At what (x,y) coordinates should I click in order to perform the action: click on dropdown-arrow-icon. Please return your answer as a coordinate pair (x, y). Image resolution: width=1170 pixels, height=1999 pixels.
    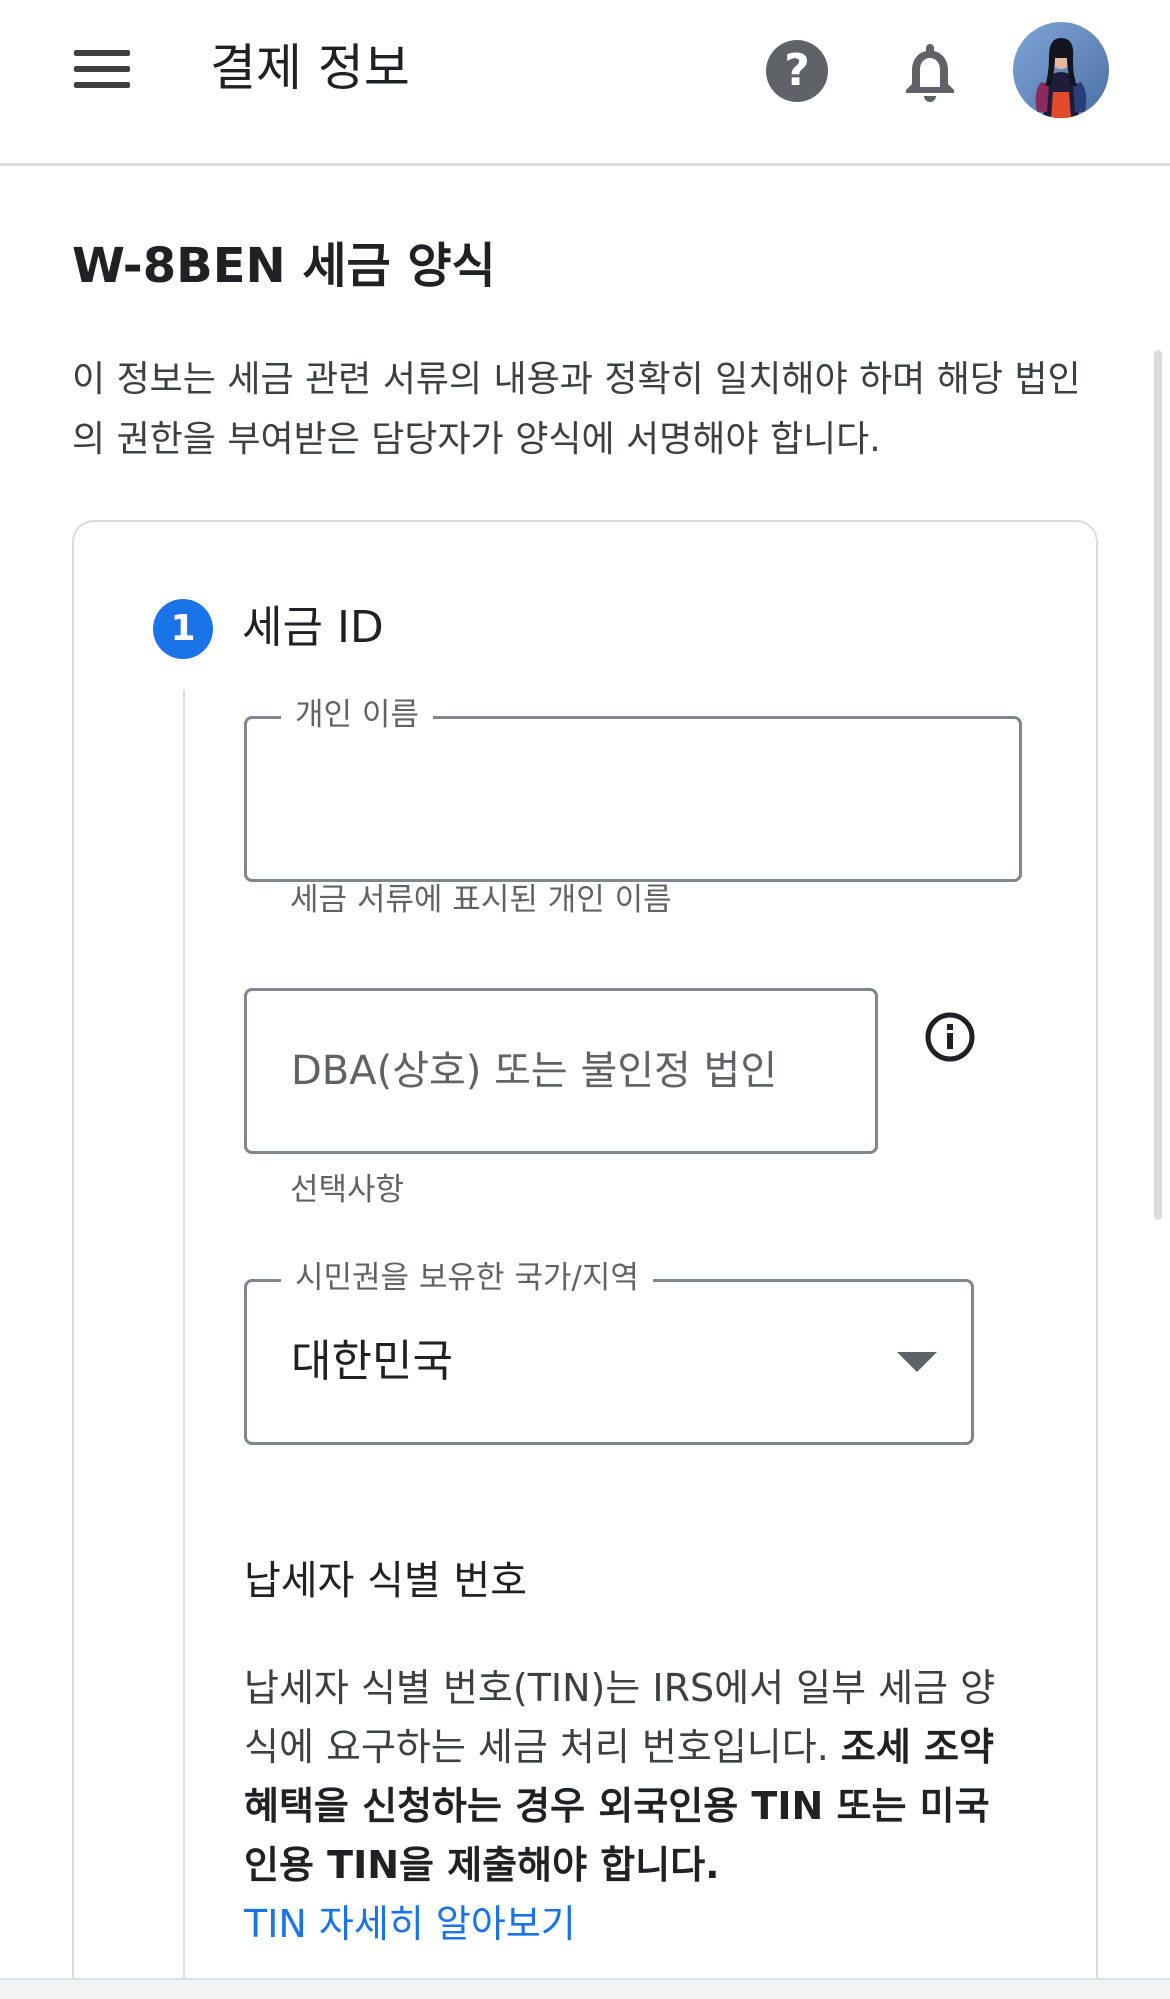
    Looking at the image, I should click on (917, 1362).